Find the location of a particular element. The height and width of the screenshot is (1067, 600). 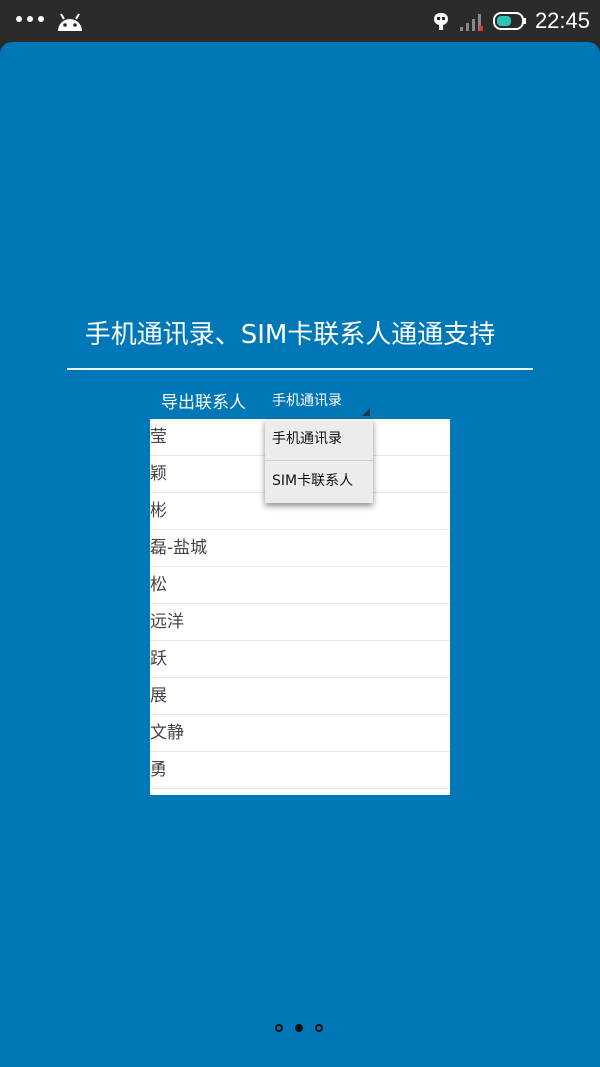

spinner-arrow-icon is located at coordinates (366, 412).